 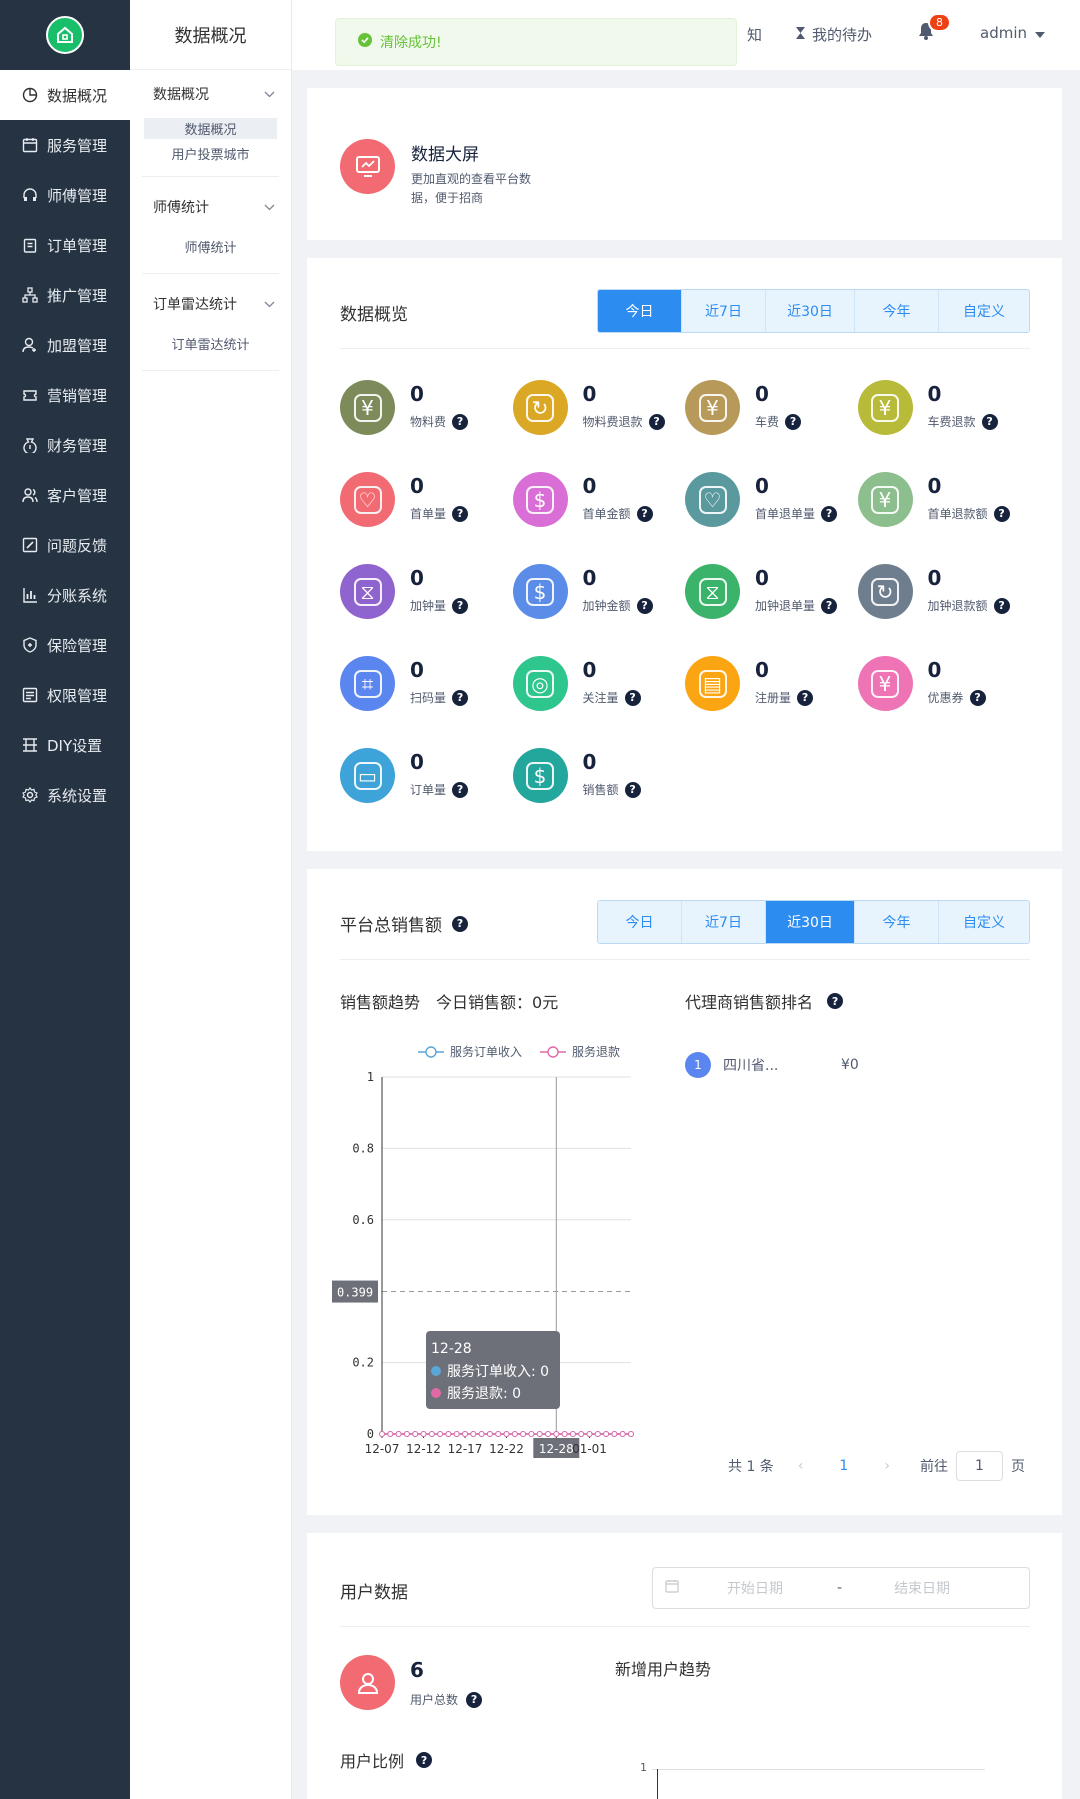 What do you see at coordinates (65, 795) in the screenshot?
I see `sidebar-item-14: 系统设置` at bounding box center [65, 795].